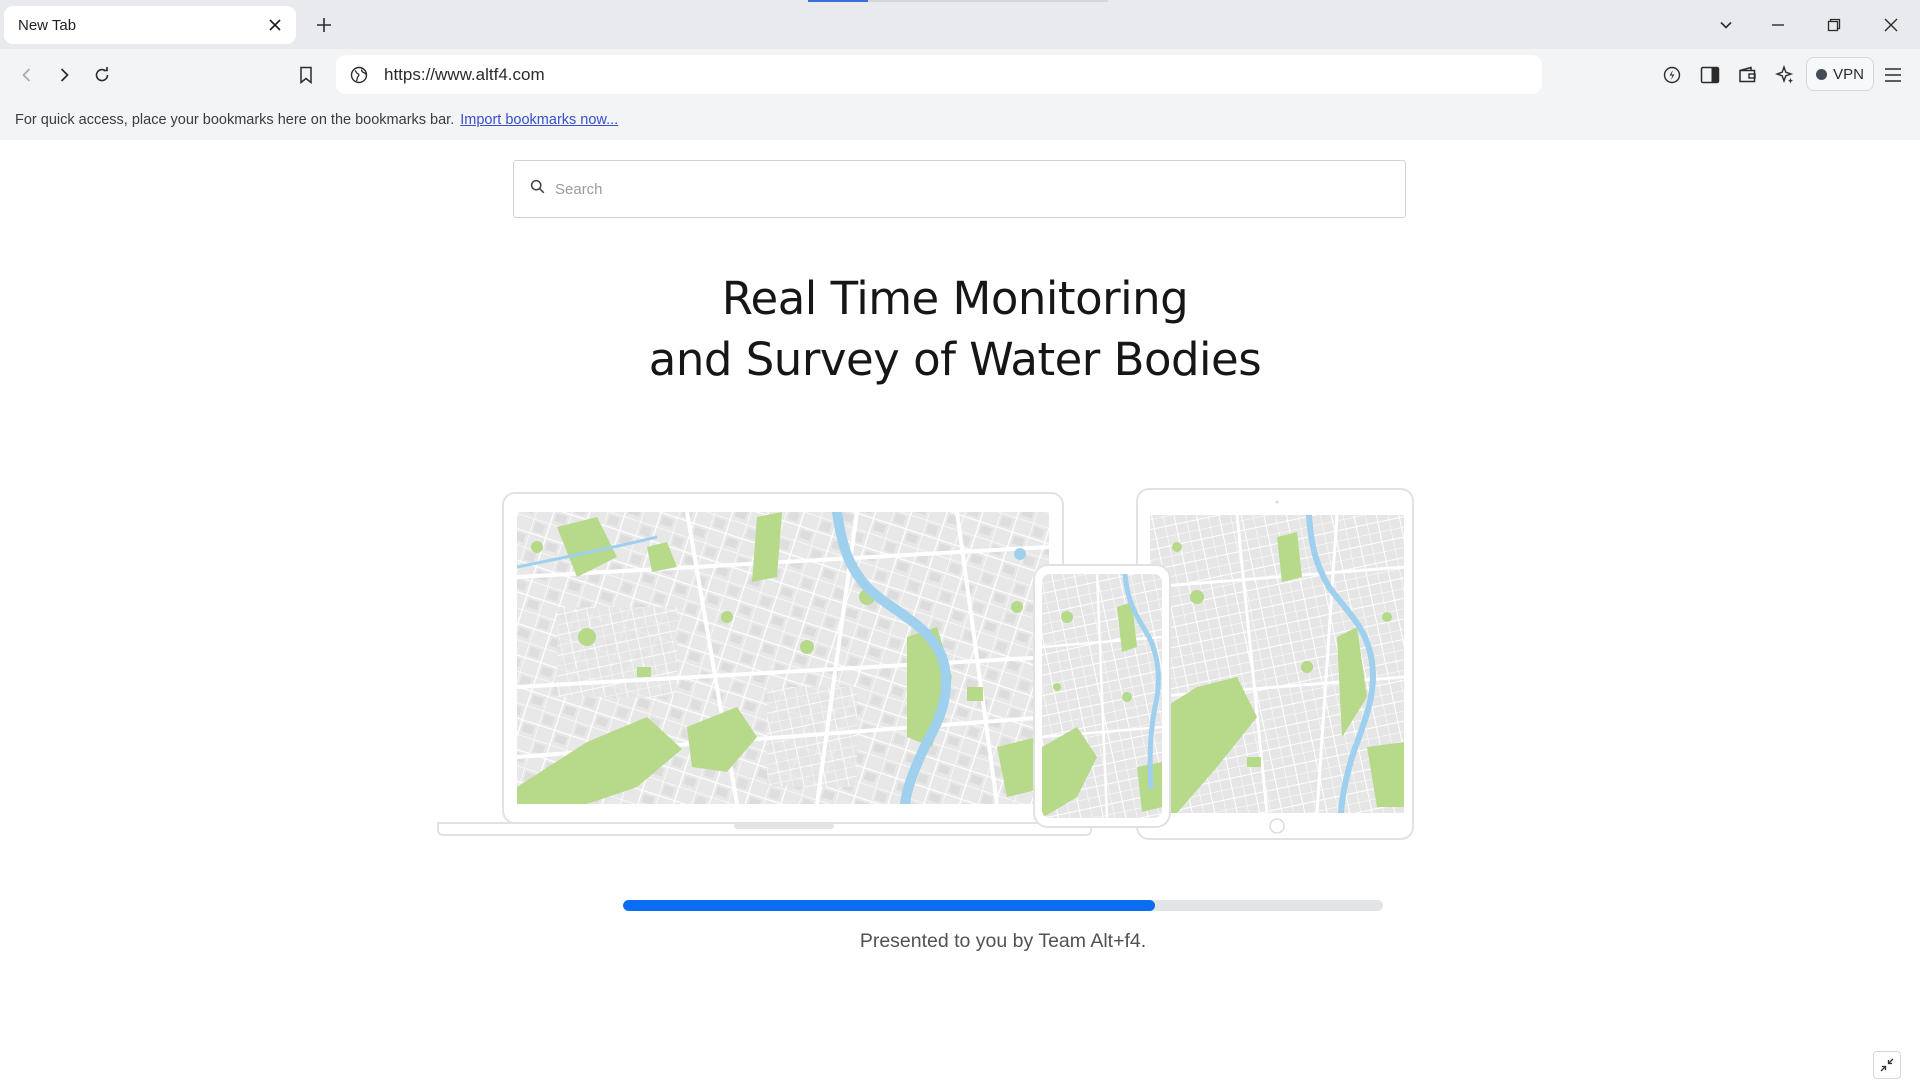 The image size is (1920, 1080). Describe the element at coordinates (102, 75) in the screenshot. I see `reload-icon` at that location.